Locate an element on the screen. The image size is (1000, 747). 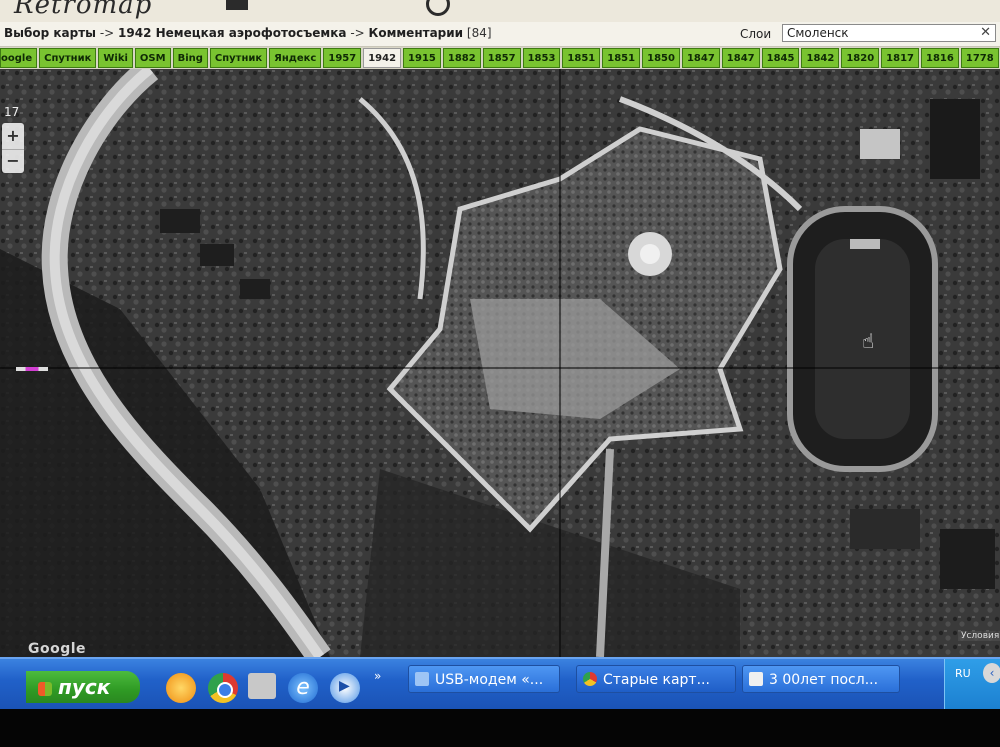
search-value: Смоленск is located at coordinates (818, 33).